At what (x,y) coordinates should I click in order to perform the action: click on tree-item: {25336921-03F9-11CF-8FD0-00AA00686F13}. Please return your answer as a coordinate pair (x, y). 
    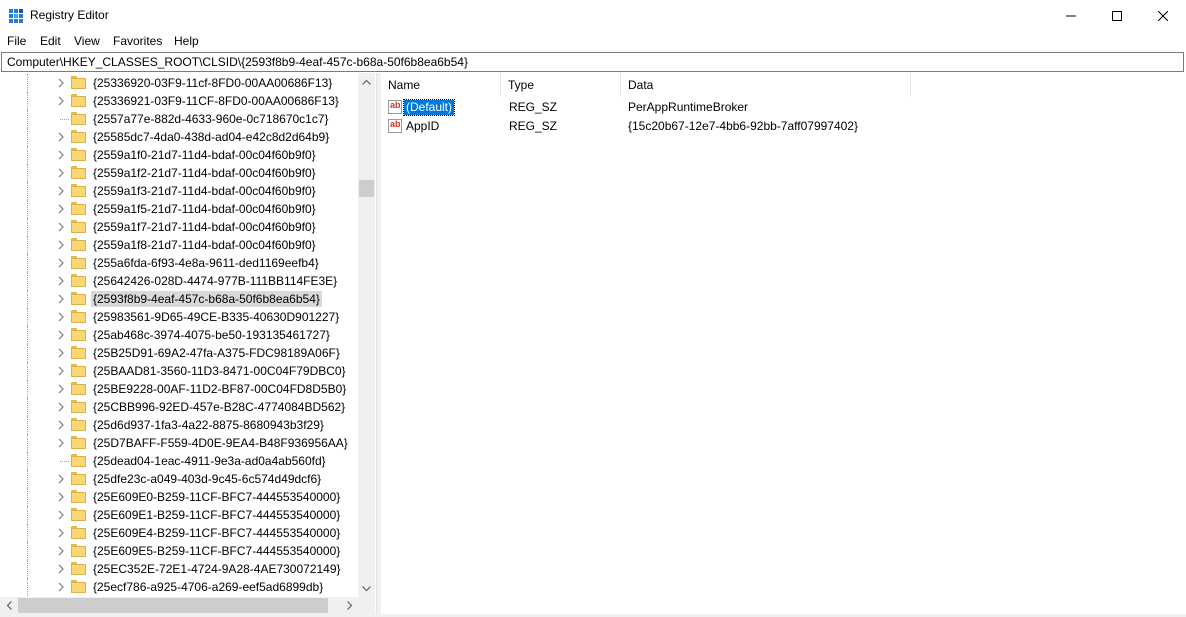
    Looking at the image, I should click on (178, 101).